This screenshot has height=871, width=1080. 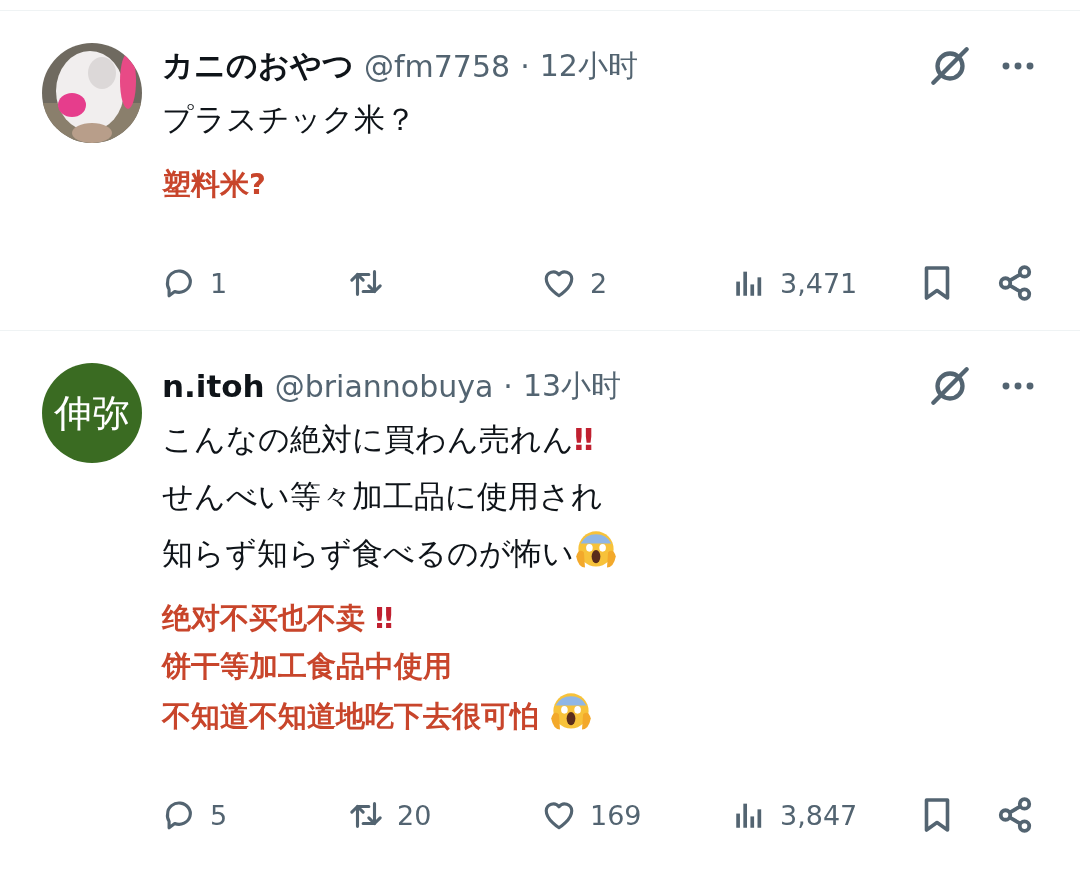 I want to click on count-text: 2, so click(x=599, y=283).